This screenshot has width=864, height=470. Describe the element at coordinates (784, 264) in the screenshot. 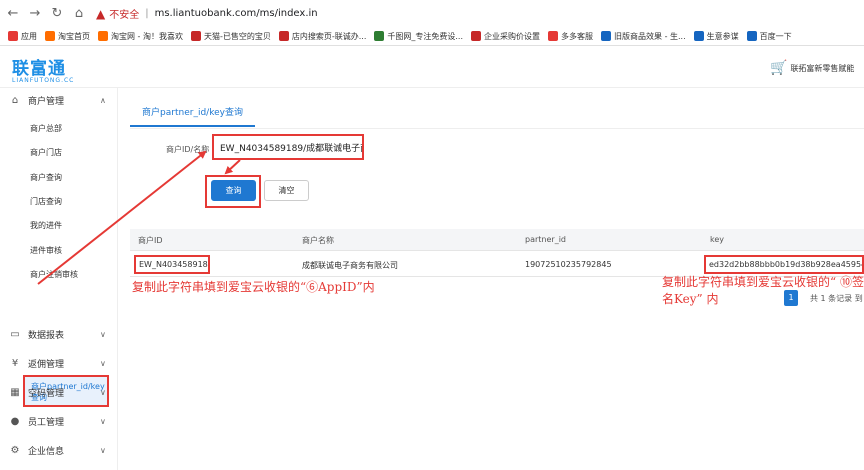

I see `cell-key: ed32d2bb88bbb0b19d38b928ea459543` at that location.